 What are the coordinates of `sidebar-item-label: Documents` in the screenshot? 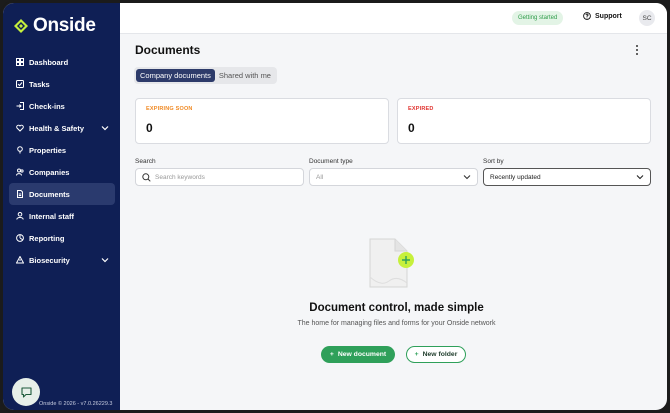 It's located at (49, 194).